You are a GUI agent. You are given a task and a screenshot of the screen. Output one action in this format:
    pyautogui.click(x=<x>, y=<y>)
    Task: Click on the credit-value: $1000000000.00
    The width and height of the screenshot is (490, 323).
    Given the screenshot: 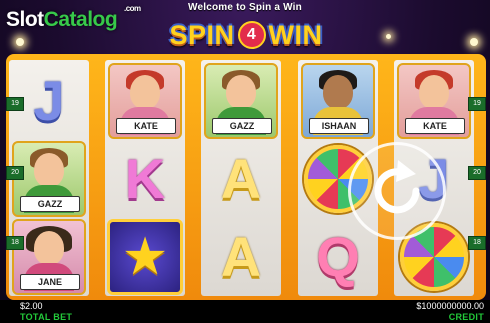 What is the action you would take?
    pyautogui.click(x=450, y=306)
    